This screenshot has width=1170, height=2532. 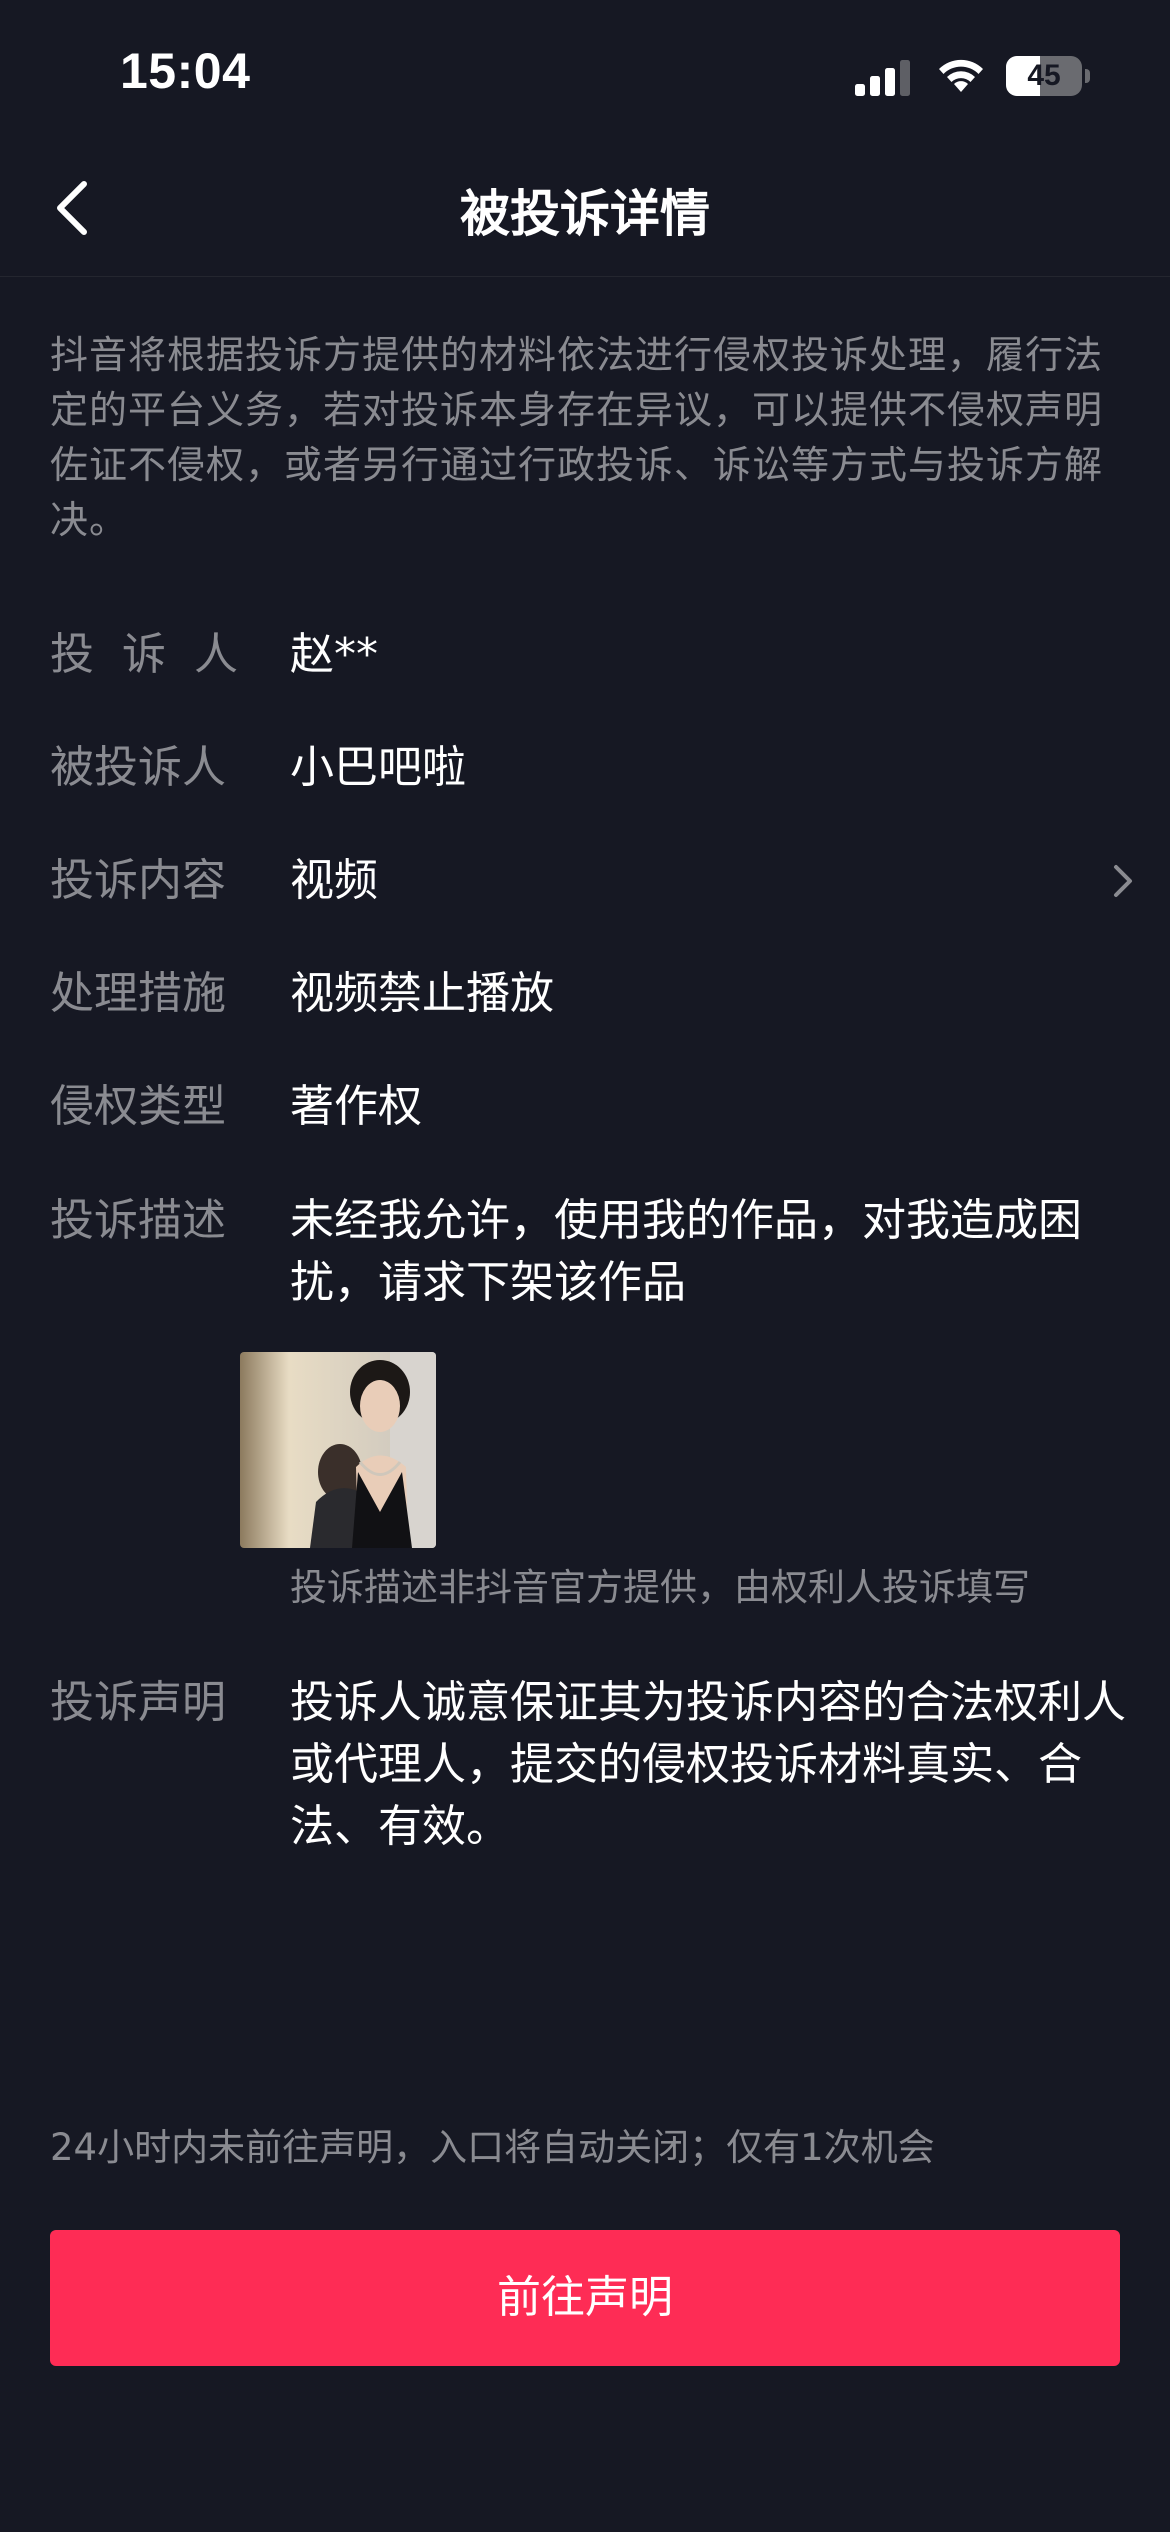 I want to click on description-label: 投诉描述, so click(x=138, y=1220).